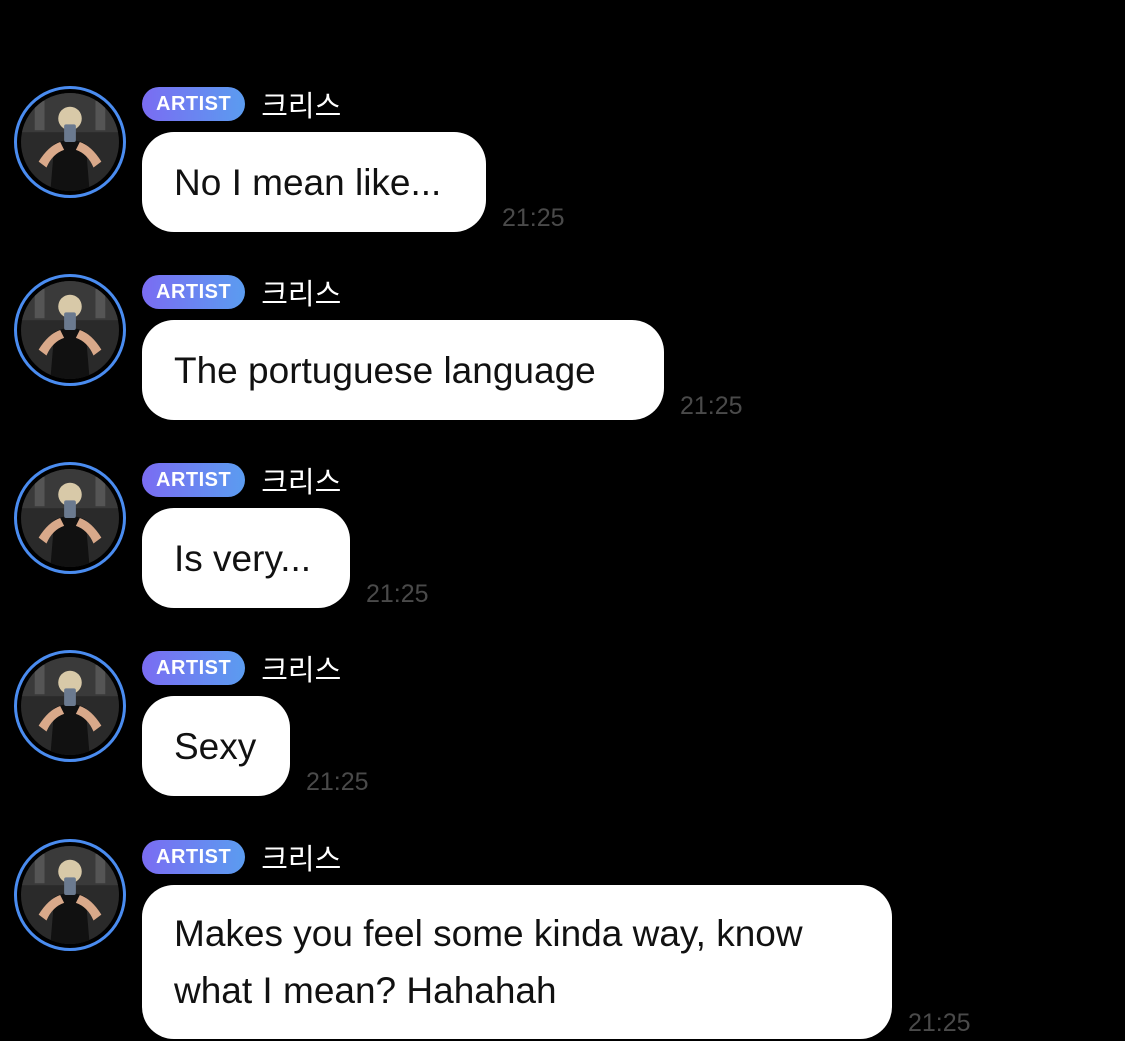 Image resolution: width=1125 pixels, height=1041 pixels. I want to click on message-item: ARTIST 크리스 The portuguese language 21:25, so click(562, 349).